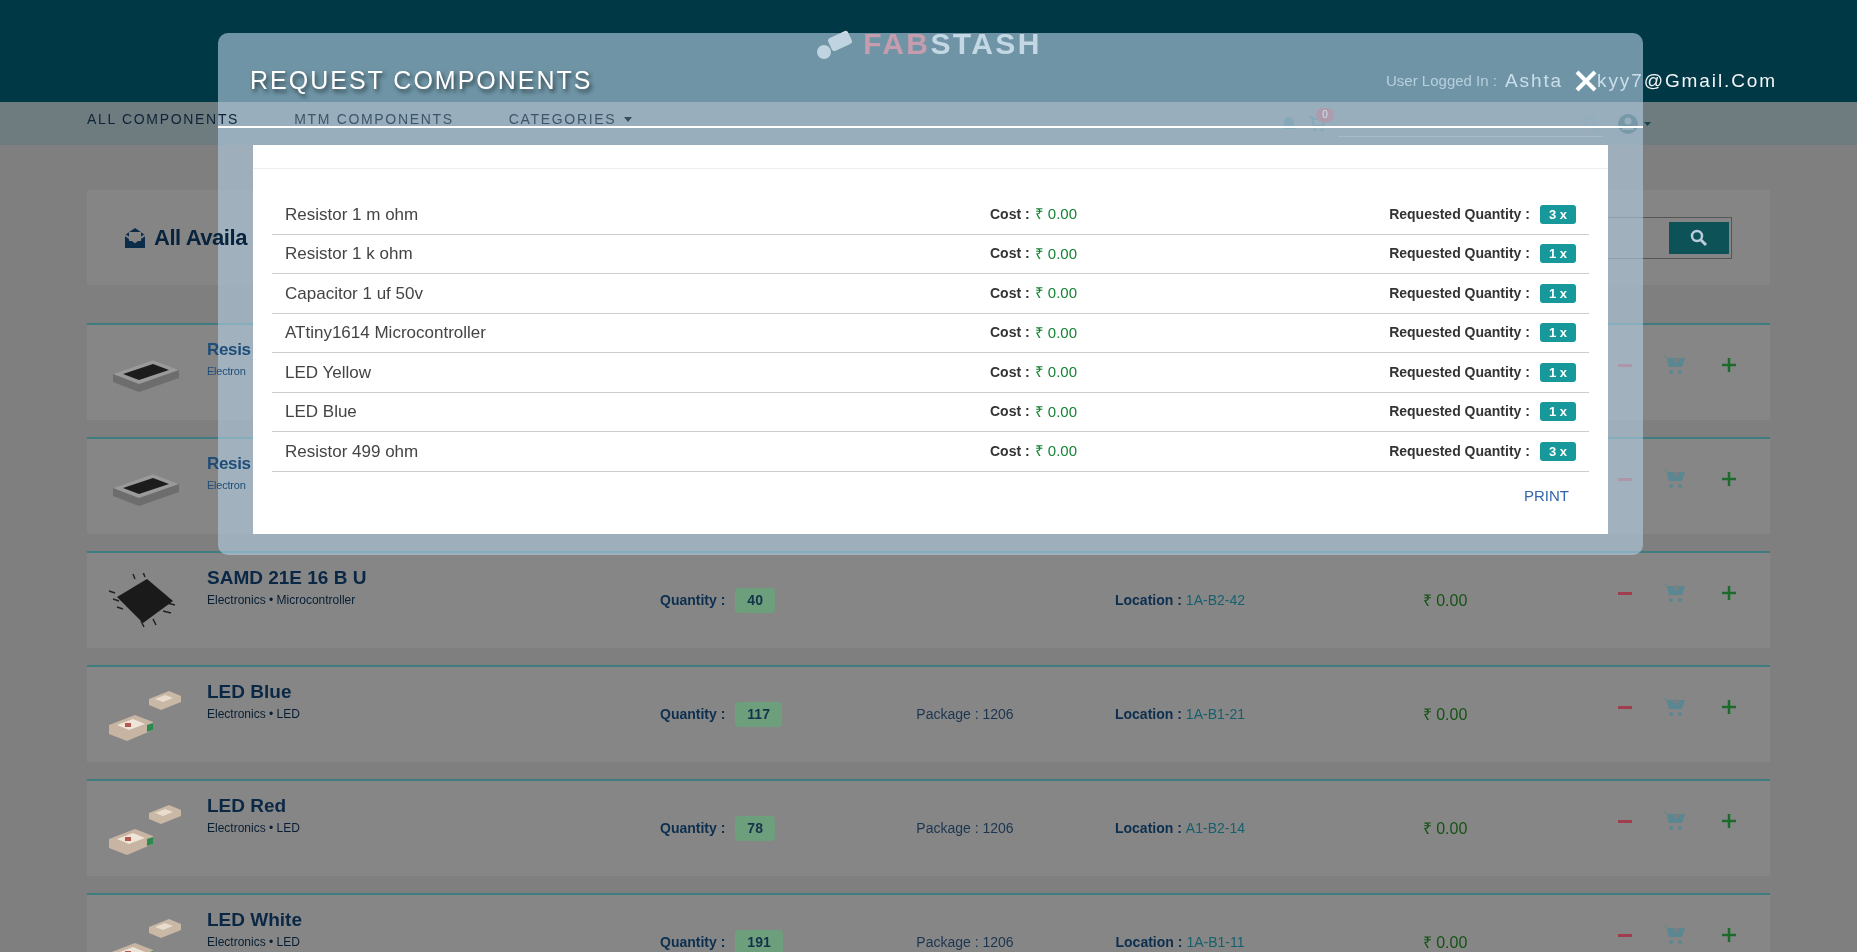 The image size is (1857, 952). What do you see at coordinates (421, 80) in the screenshot?
I see `modal-title: REQUEST COMPONENTS` at bounding box center [421, 80].